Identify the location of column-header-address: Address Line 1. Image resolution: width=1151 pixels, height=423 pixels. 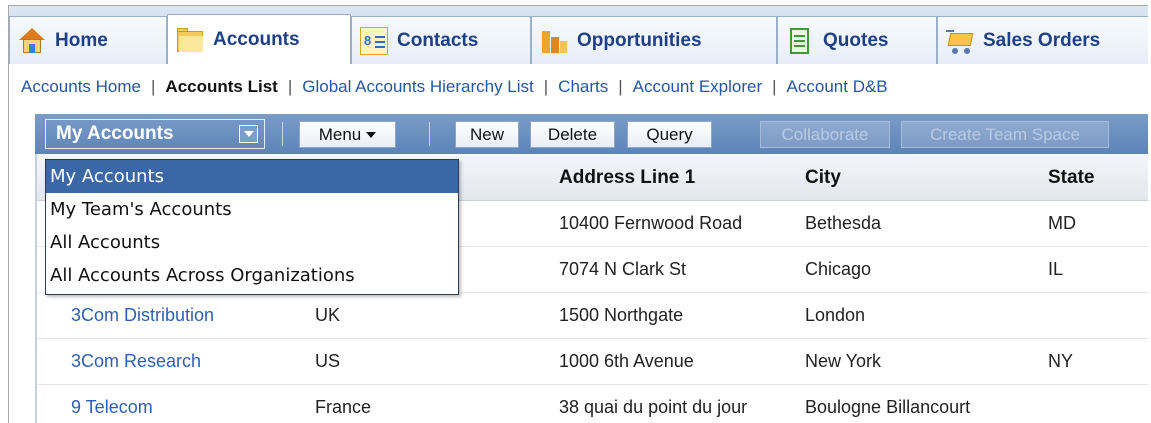
(627, 178).